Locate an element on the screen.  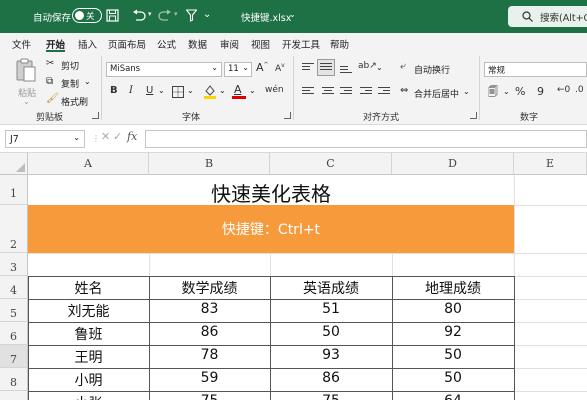
table-cell: 64 is located at coordinates (453, 396).